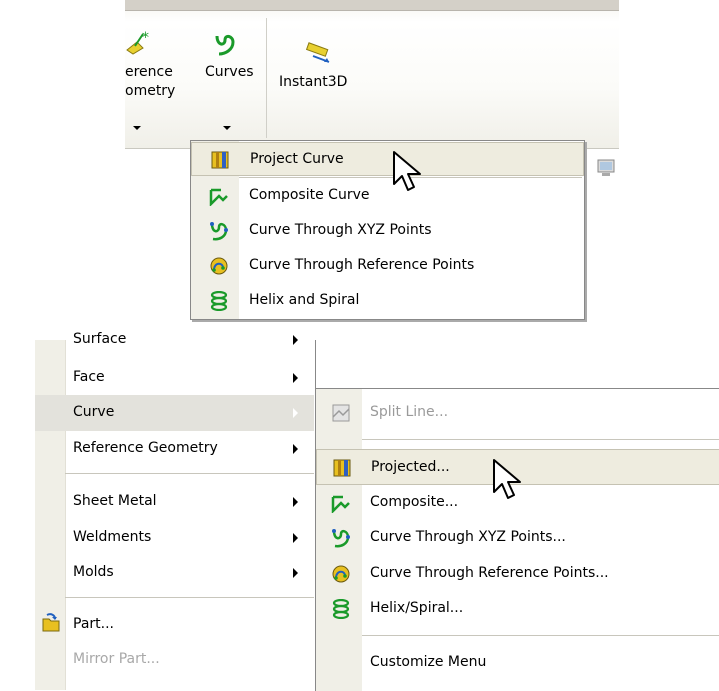 This screenshot has width=719, height=691. I want to click on menu-item-curve: Curve, so click(174, 413).